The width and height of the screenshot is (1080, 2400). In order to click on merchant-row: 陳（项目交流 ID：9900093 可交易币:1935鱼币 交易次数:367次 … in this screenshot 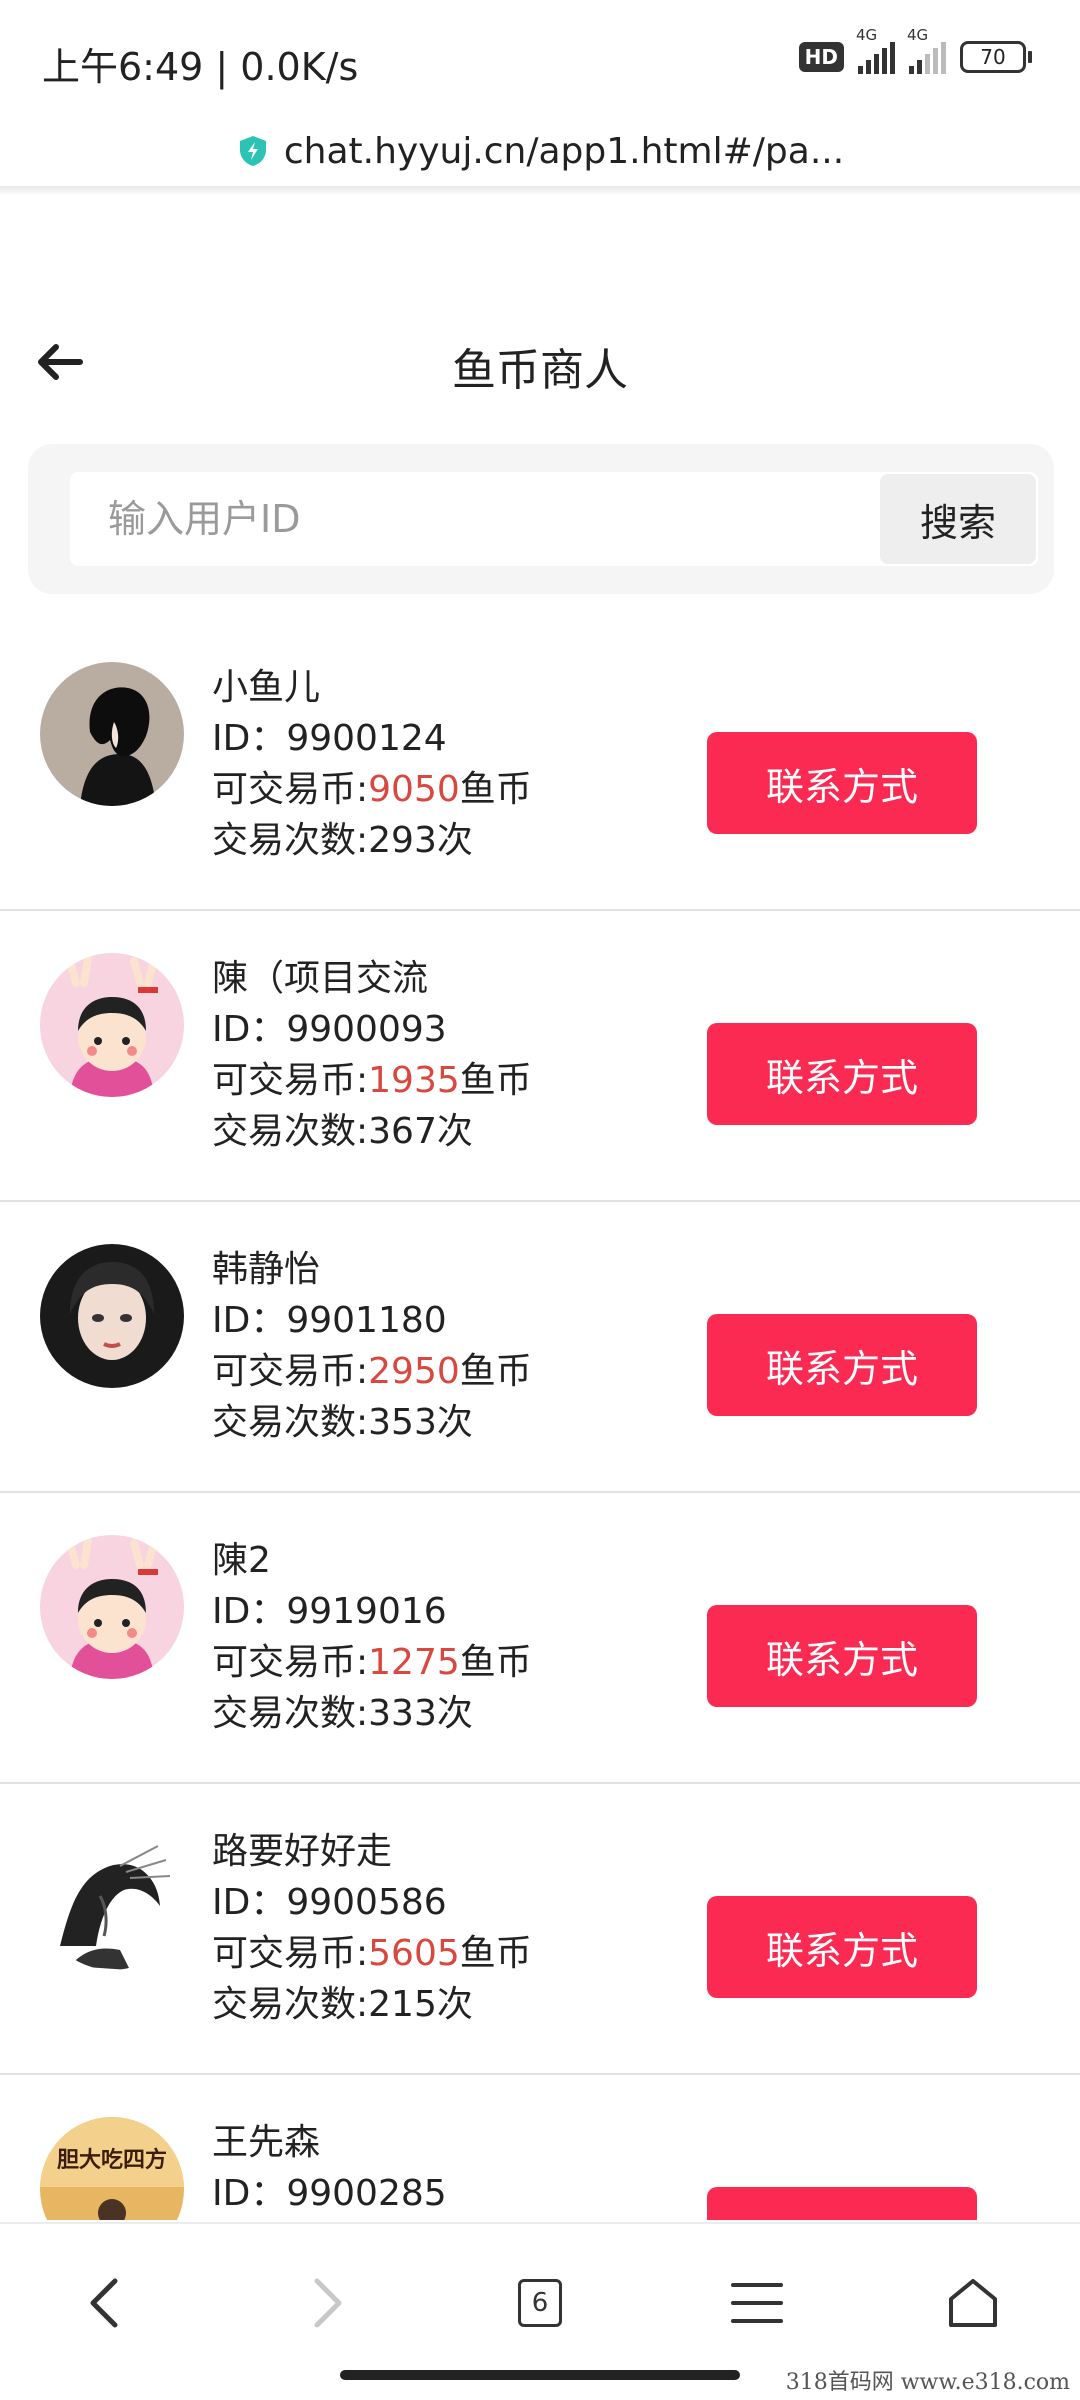, I will do `click(540, 1056)`.